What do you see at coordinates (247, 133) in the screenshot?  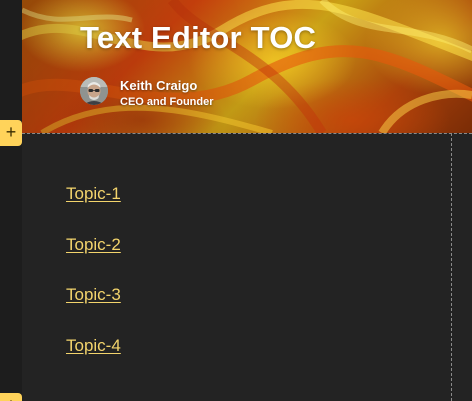 I see `section-divider-horizontal` at bounding box center [247, 133].